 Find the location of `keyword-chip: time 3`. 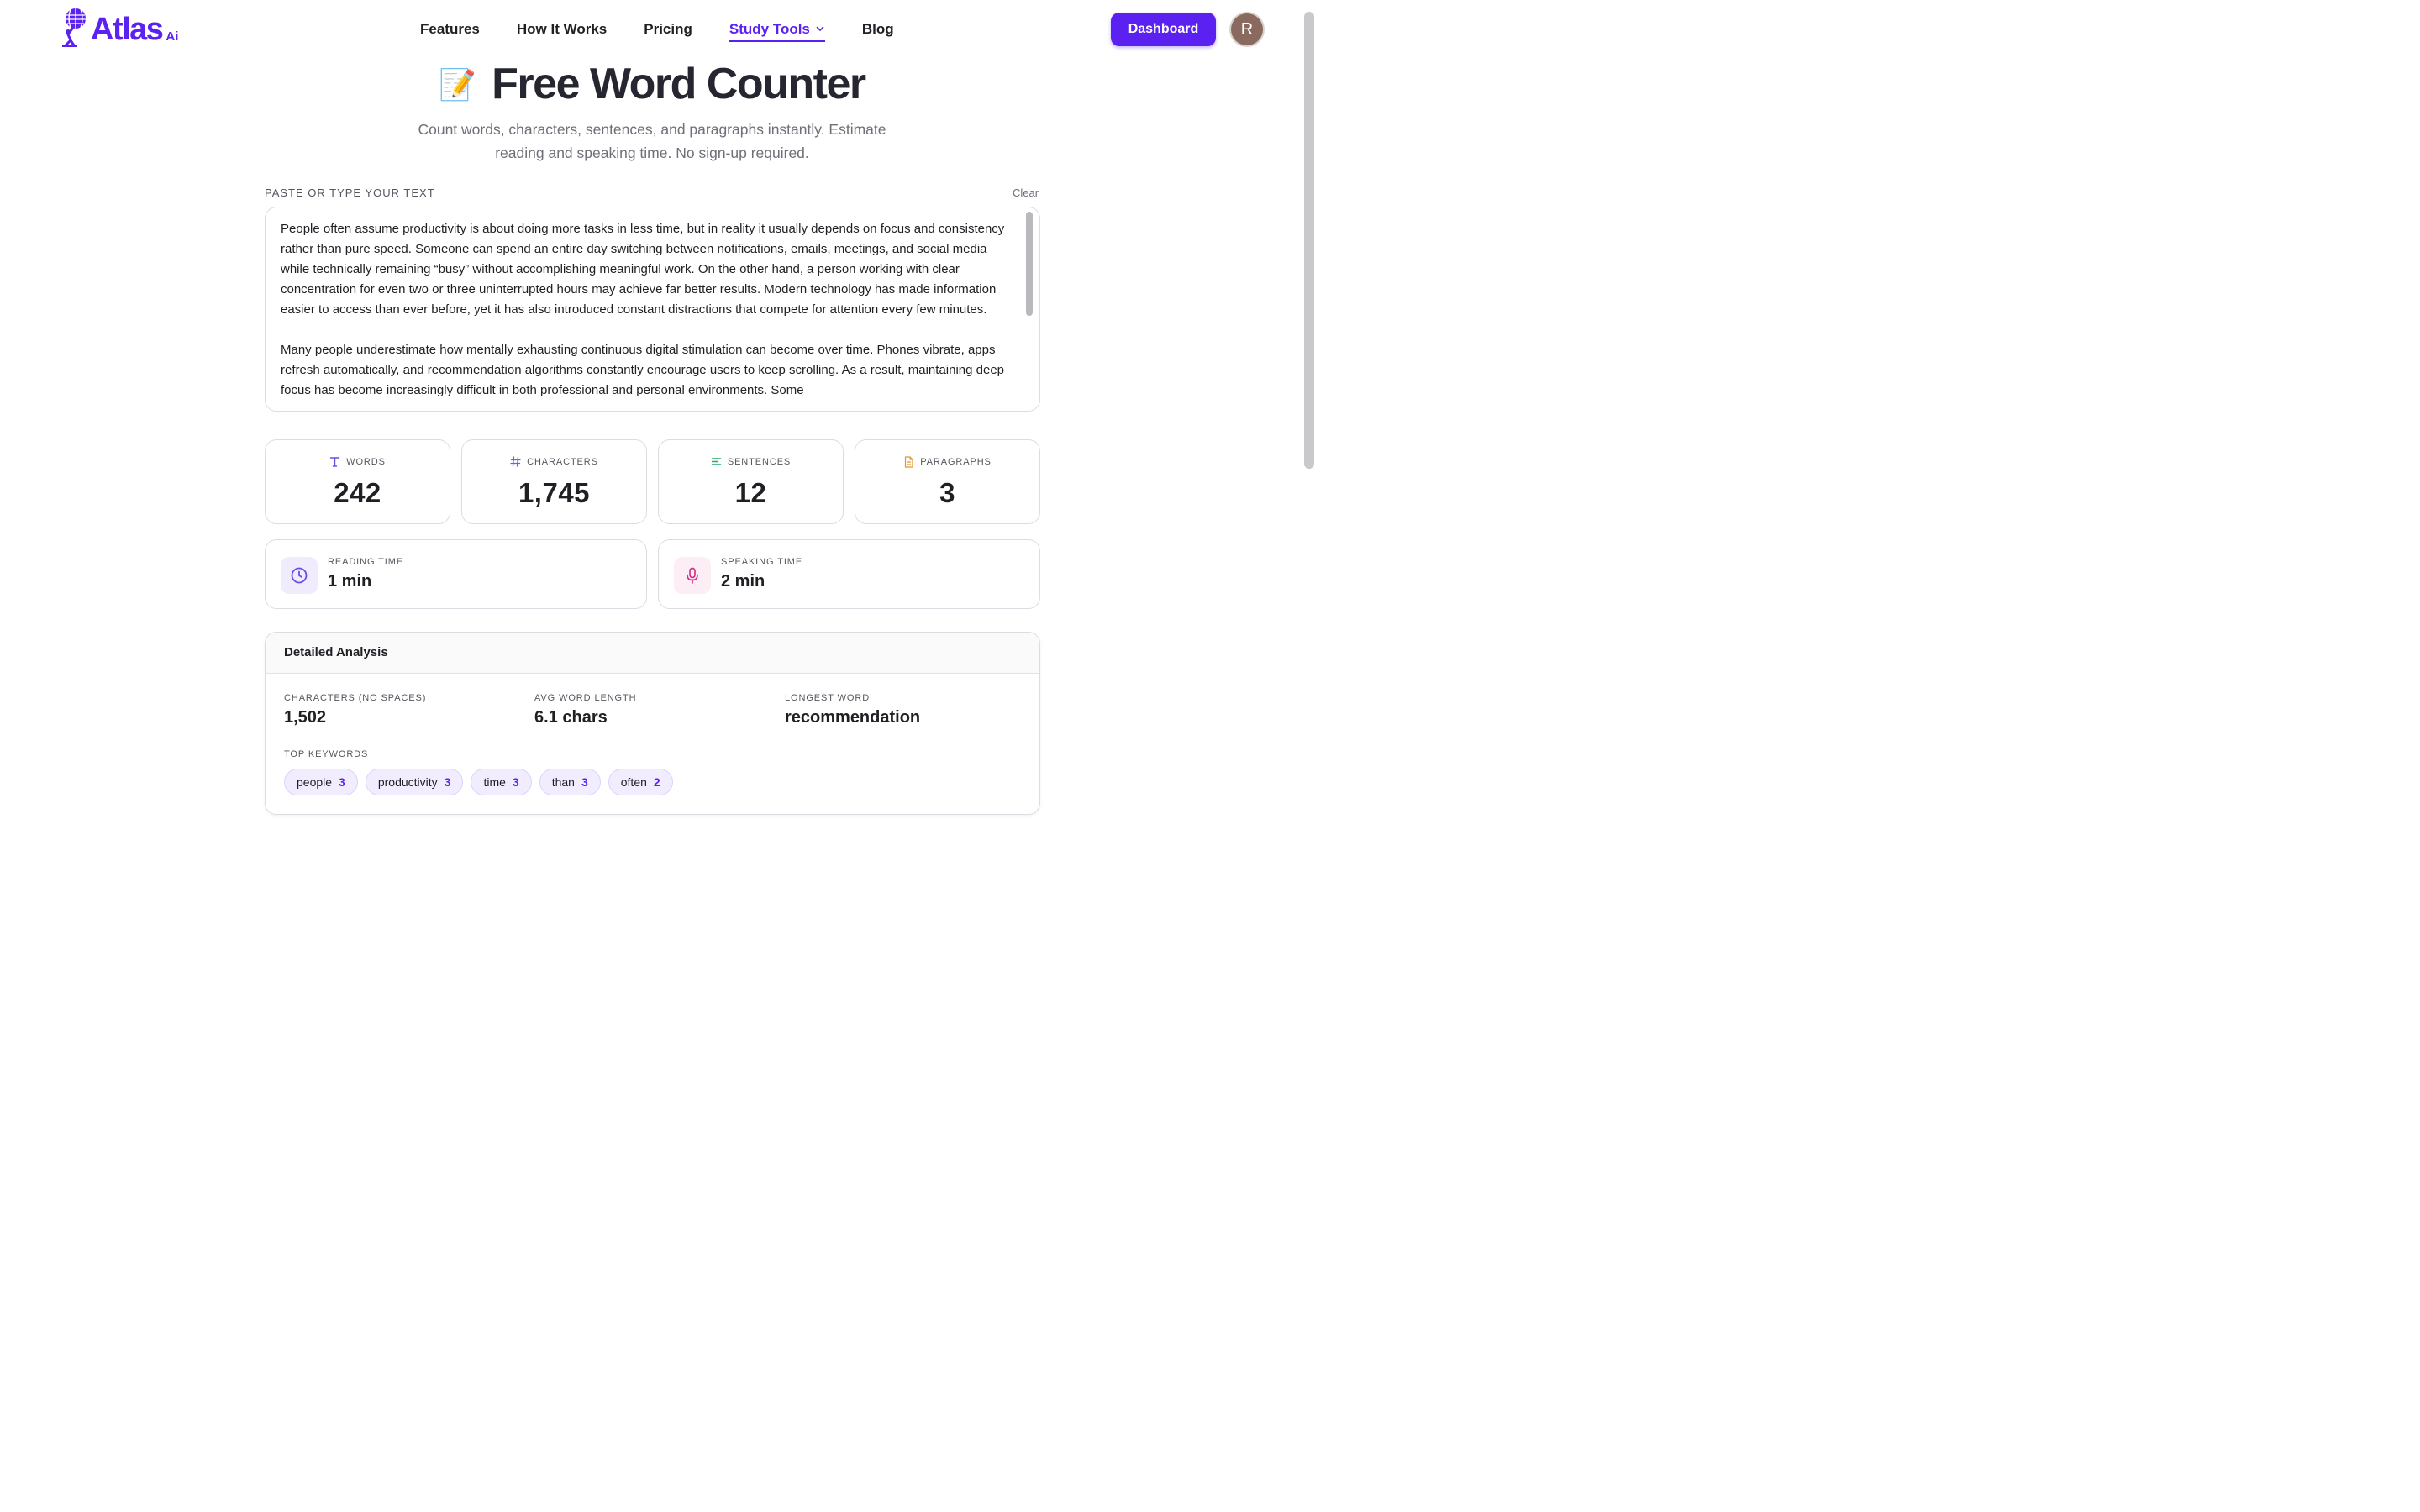

keyword-chip: time 3 is located at coordinates (501, 782).